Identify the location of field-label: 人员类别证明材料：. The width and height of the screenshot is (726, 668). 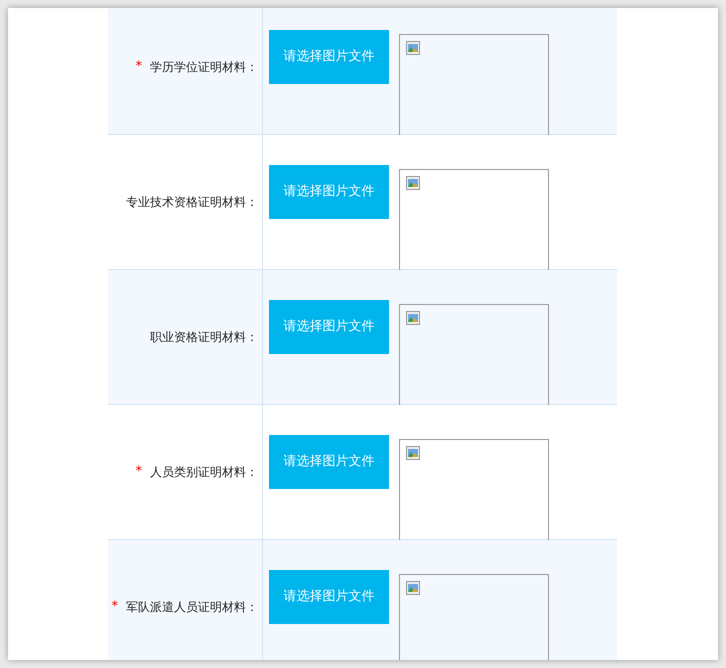
(204, 472).